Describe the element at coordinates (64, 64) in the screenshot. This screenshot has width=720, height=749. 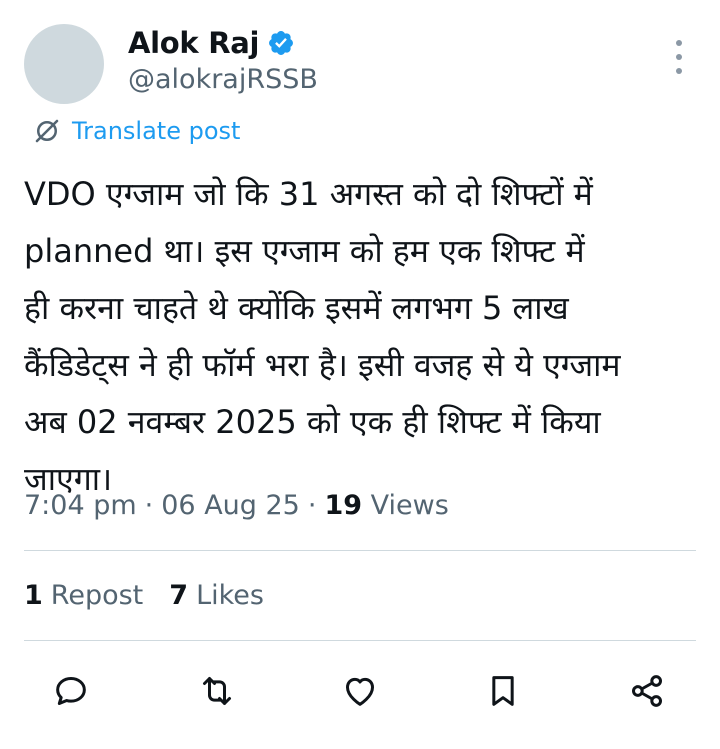
I see `avatar` at that location.